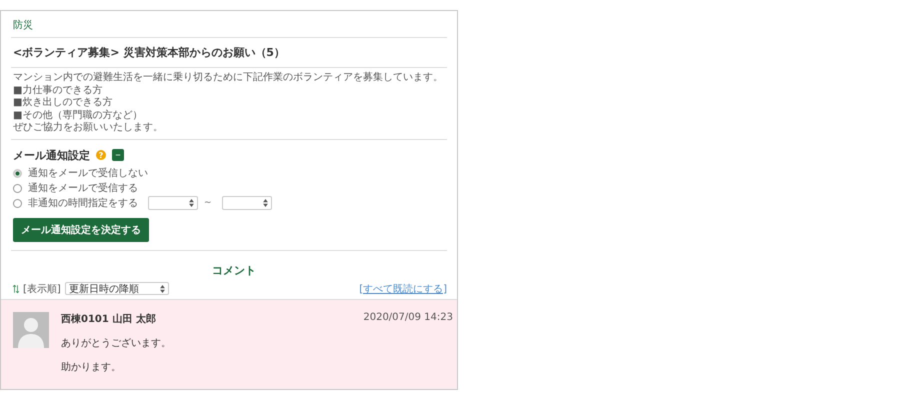  What do you see at coordinates (42, 289) in the screenshot?
I see `sort-label: [表示順]` at bounding box center [42, 289].